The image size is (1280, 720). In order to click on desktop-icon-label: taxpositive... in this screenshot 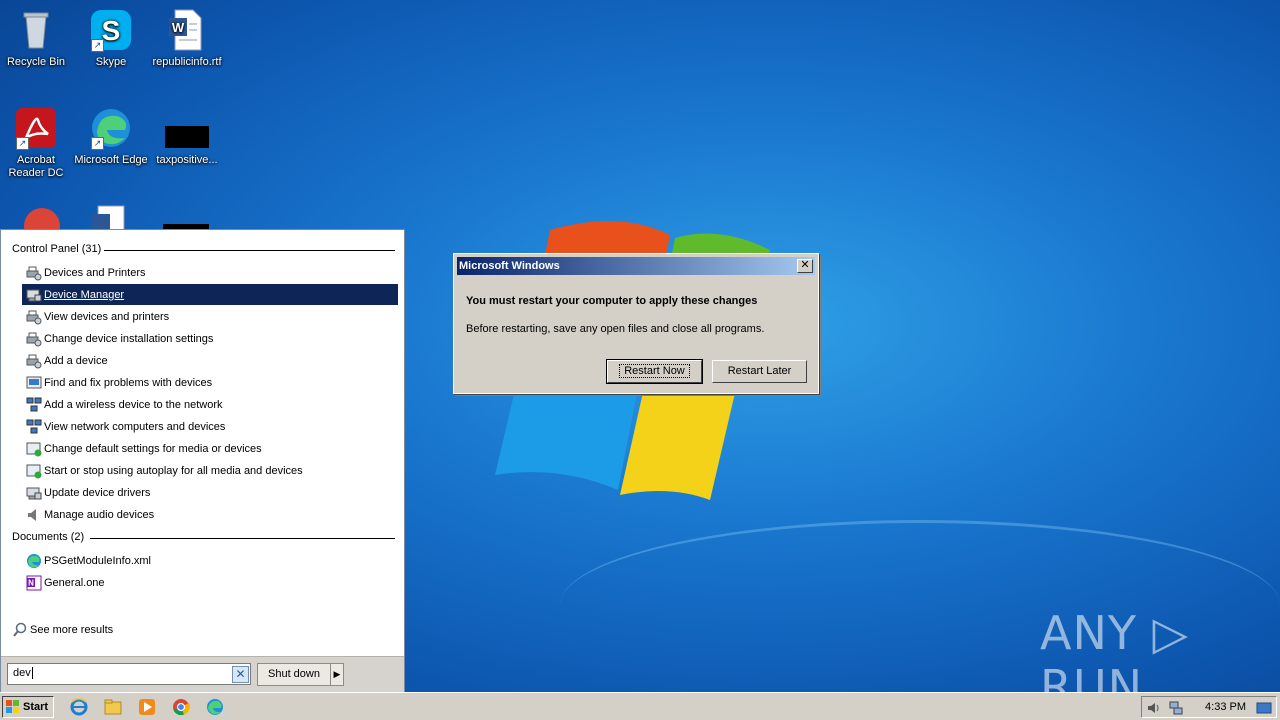, I will do `click(187, 160)`.